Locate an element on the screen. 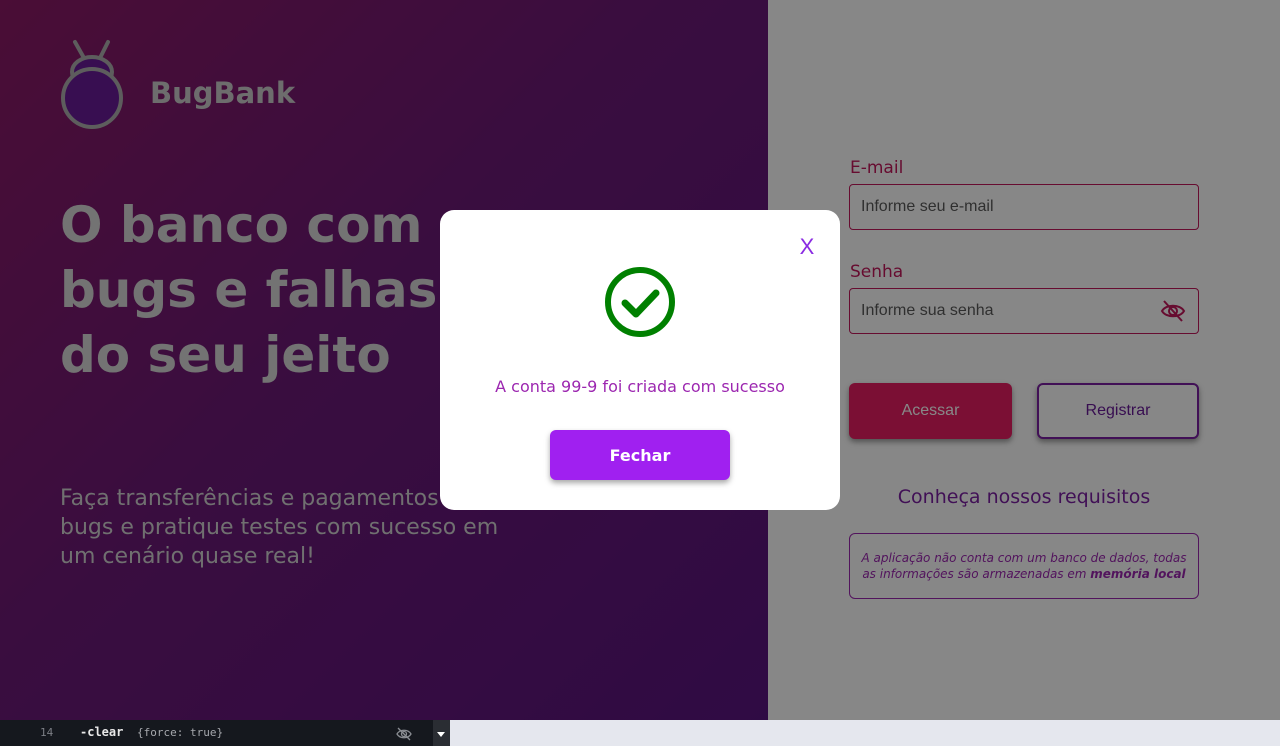  eye-slash-icon is located at coordinates (404, 734).